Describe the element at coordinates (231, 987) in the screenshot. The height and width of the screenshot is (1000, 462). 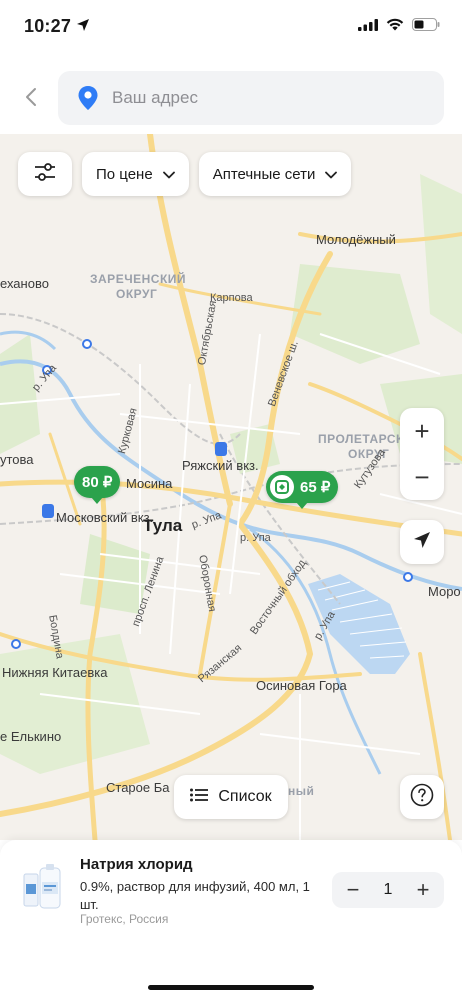
I see `home-indicator` at that location.